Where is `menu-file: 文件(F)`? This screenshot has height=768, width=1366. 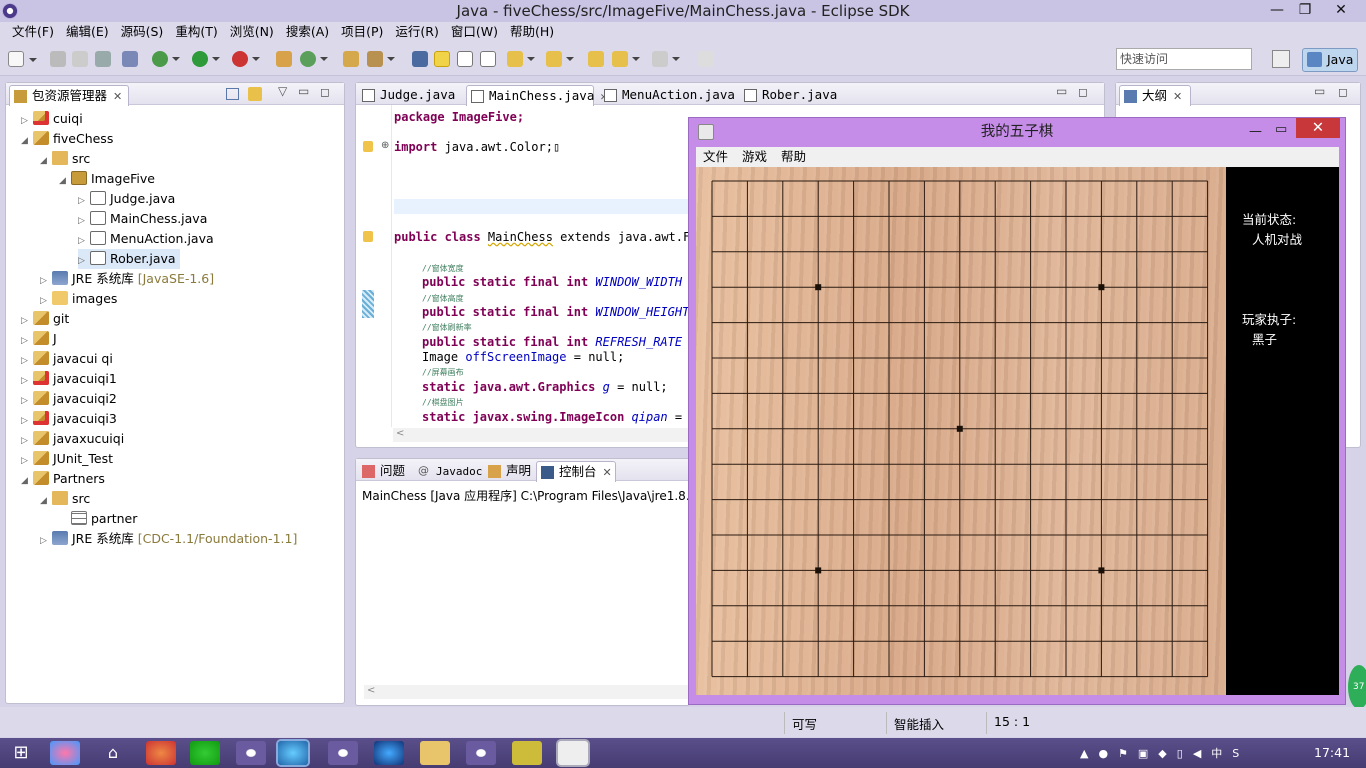 menu-file: 文件(F) is located at coordinates (33, 32).